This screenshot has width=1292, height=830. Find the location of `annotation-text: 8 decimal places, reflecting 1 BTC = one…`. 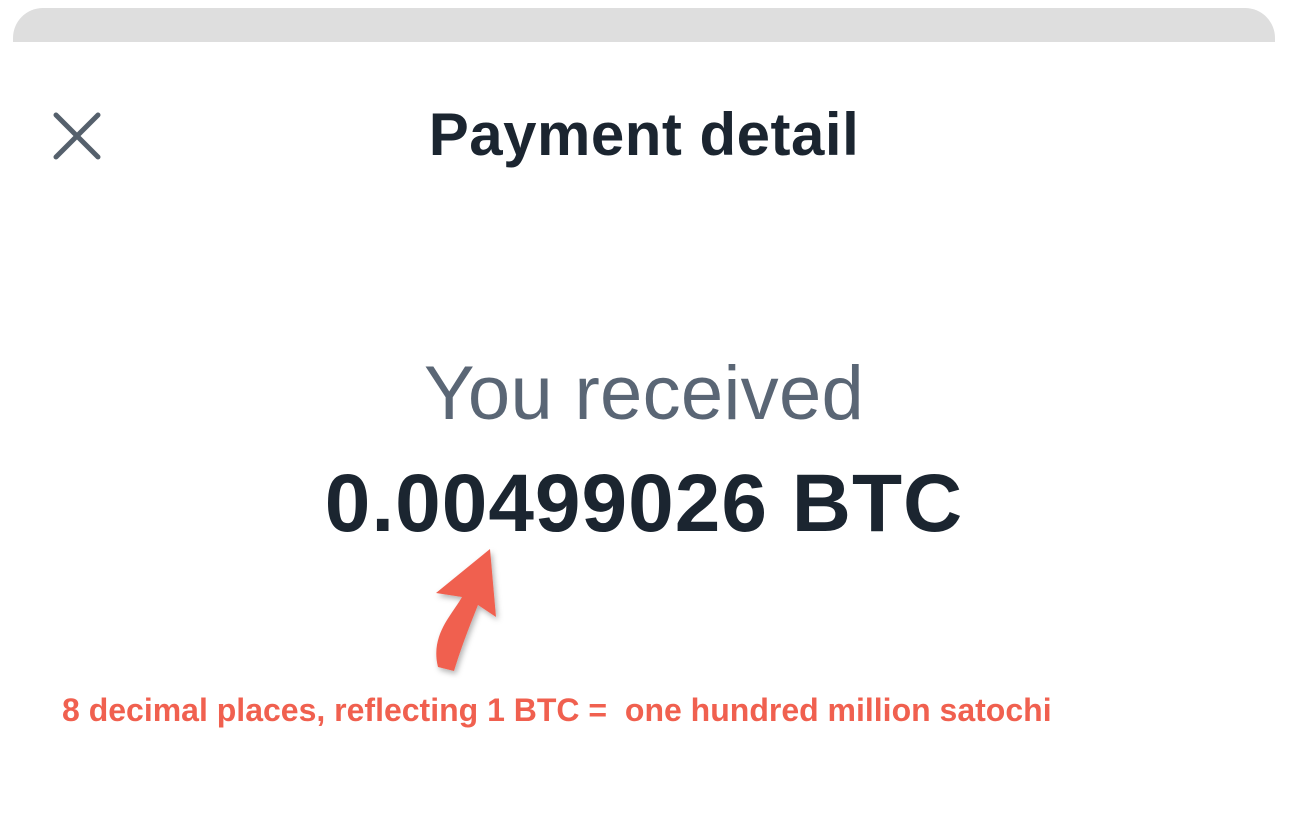

annotation-text: 8 decimal places, reflecting 1 BTC = one… is located at coordinates (557, 710).